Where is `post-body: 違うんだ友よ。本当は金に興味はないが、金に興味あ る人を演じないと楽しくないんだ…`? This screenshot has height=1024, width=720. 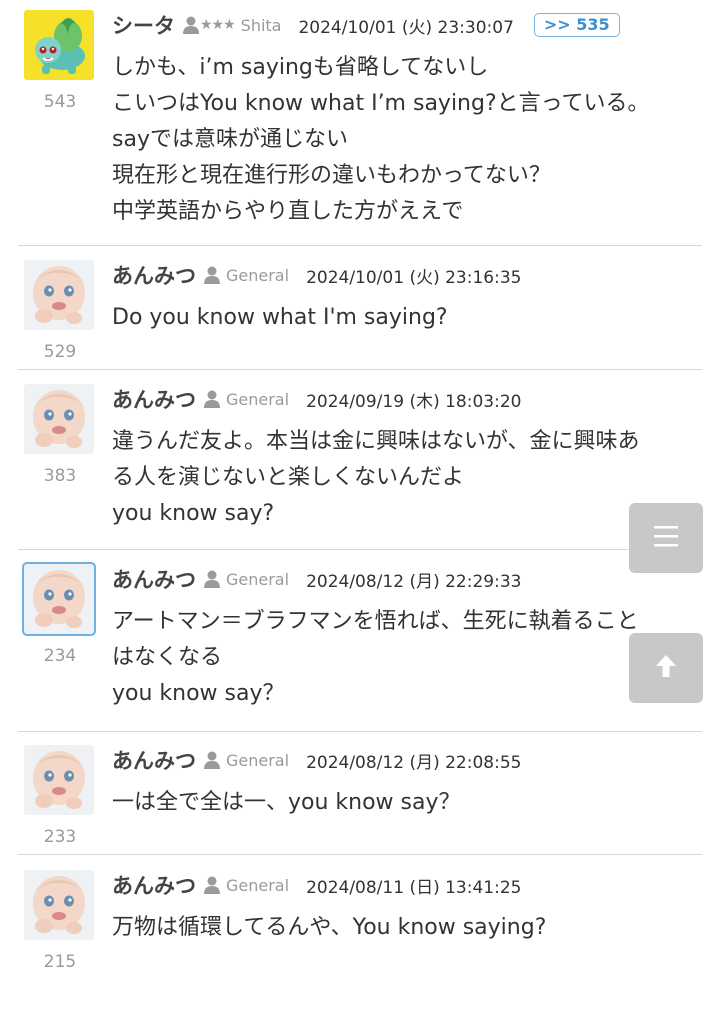 post-body: 違うんだ友よ。本当は金に興味はないが、金に興味あ る人を演じないと楽しくないんだ… is located at coordinates (407, 478).